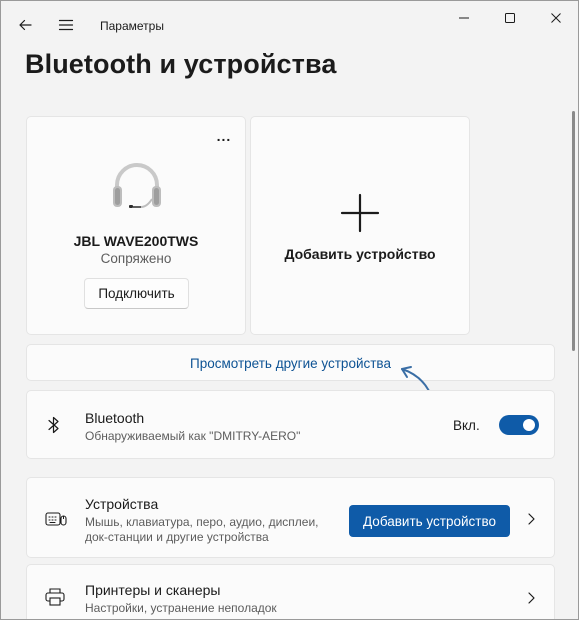  I want to click on add-device-button: Добавить устройство, so click(429, 521).